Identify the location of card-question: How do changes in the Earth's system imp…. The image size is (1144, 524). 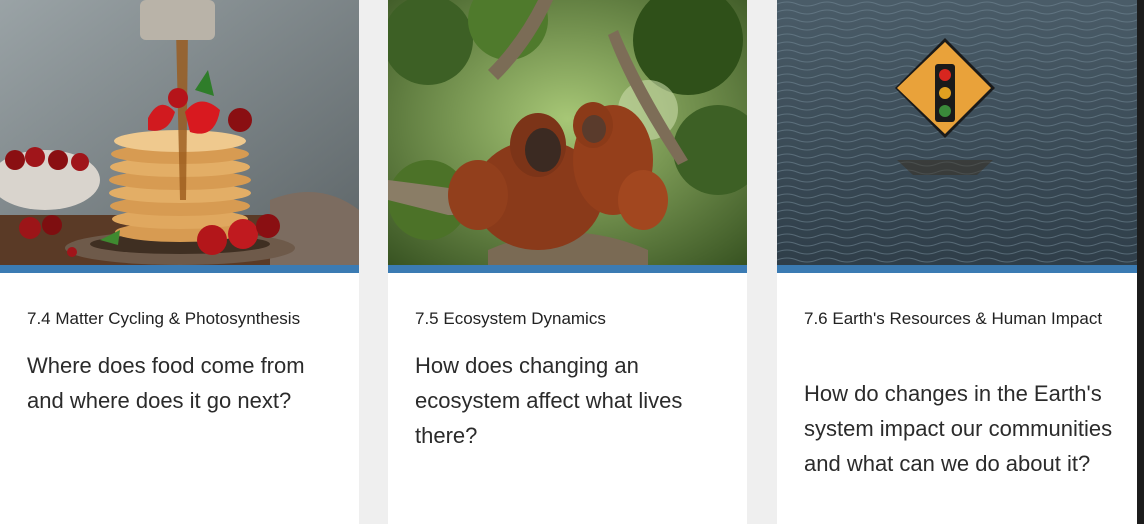
(960, 428).